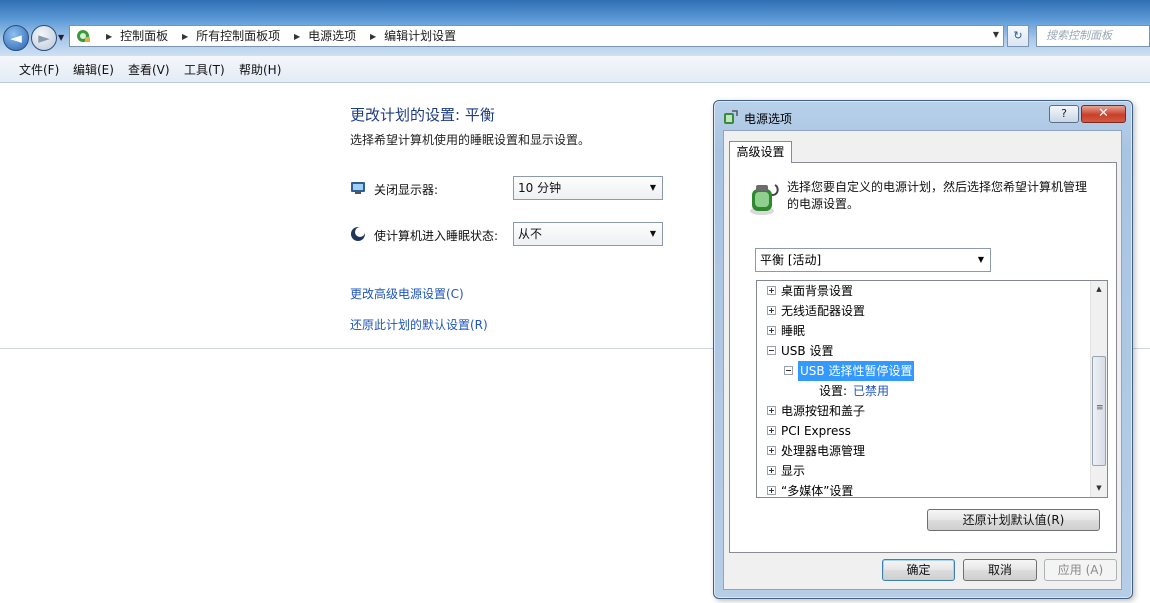 The width and height of the screenshot is (1150, 603). Describe the element at coordinates (358, 234) in the screenshot. I see `sleep-moon-icon` at that location.